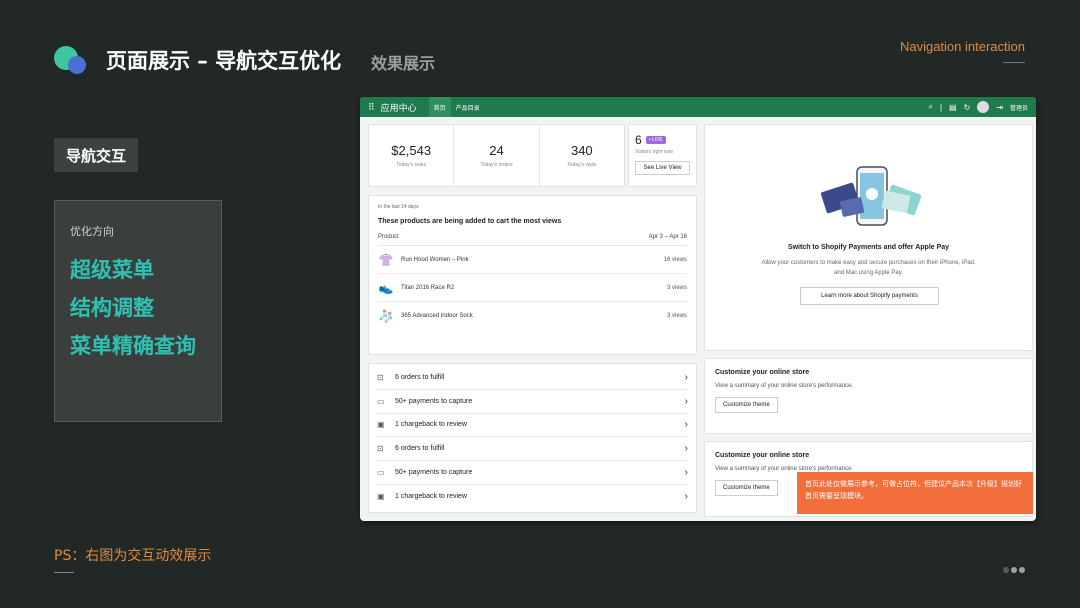  What do you see at coordinates (930, 107) in the screenshot?
I see `search-icon: ⌕` at bounding box center [930, 107].